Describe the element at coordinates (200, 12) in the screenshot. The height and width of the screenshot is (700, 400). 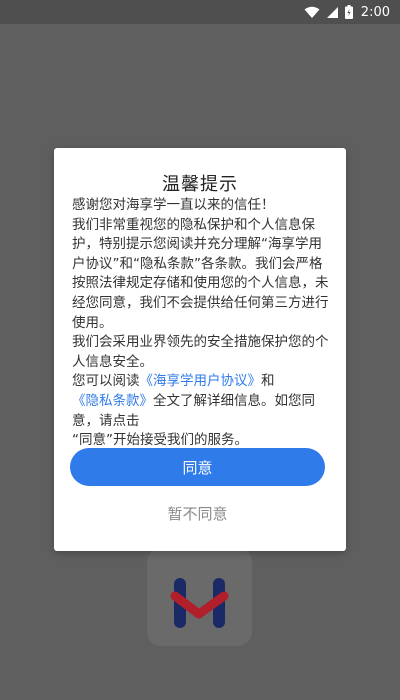
I see `status-bar: 2:00` at that location.